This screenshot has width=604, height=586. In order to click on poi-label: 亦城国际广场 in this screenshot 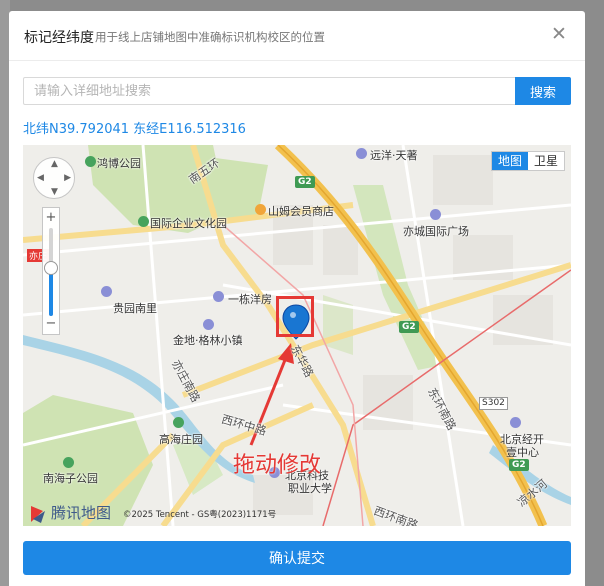, I will do `click(436, 231)`.